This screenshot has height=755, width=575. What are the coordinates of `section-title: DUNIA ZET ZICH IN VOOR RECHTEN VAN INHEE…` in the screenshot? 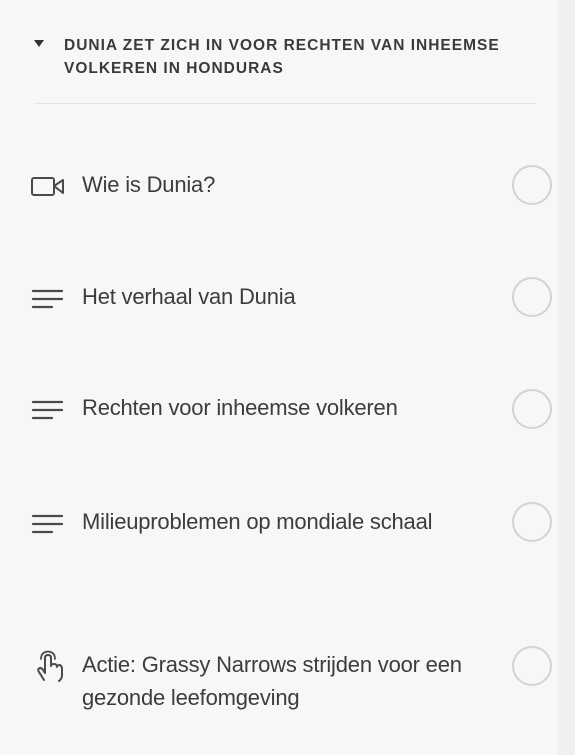 It's located at (282, 57).